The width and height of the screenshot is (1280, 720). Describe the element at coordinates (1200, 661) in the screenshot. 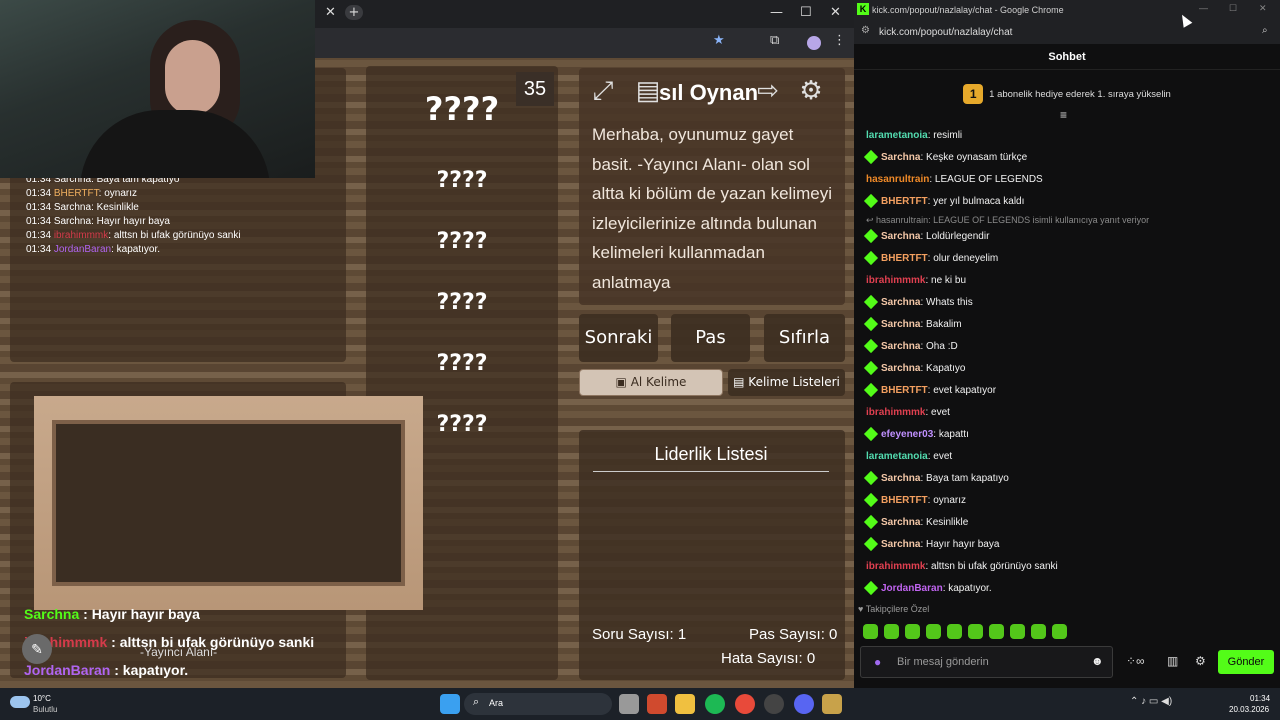

I see `settings-gear-icon: ⚙` at that location.